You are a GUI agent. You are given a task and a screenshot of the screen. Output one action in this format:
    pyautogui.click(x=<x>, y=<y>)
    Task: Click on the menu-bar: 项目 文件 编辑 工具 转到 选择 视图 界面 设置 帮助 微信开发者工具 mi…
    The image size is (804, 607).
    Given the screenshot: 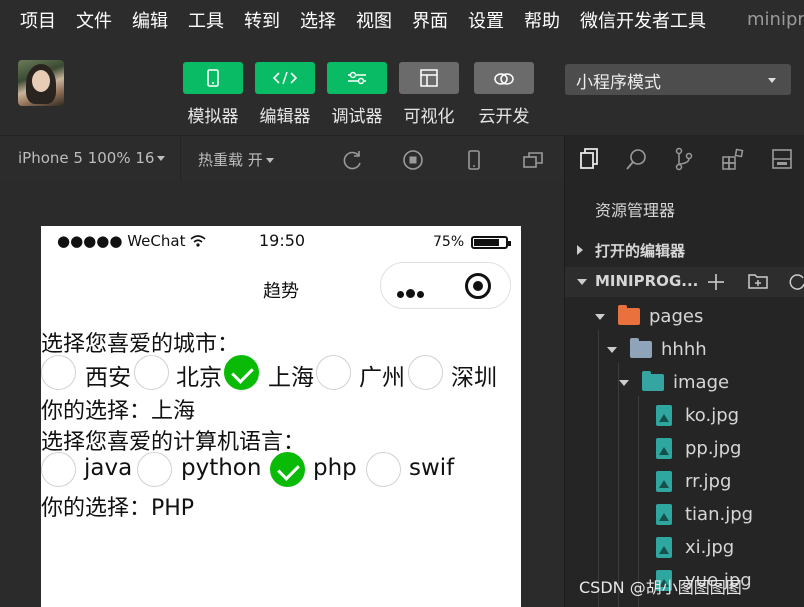 What is the action you would take?
    pyautogui.click(x=402, y=20)
    